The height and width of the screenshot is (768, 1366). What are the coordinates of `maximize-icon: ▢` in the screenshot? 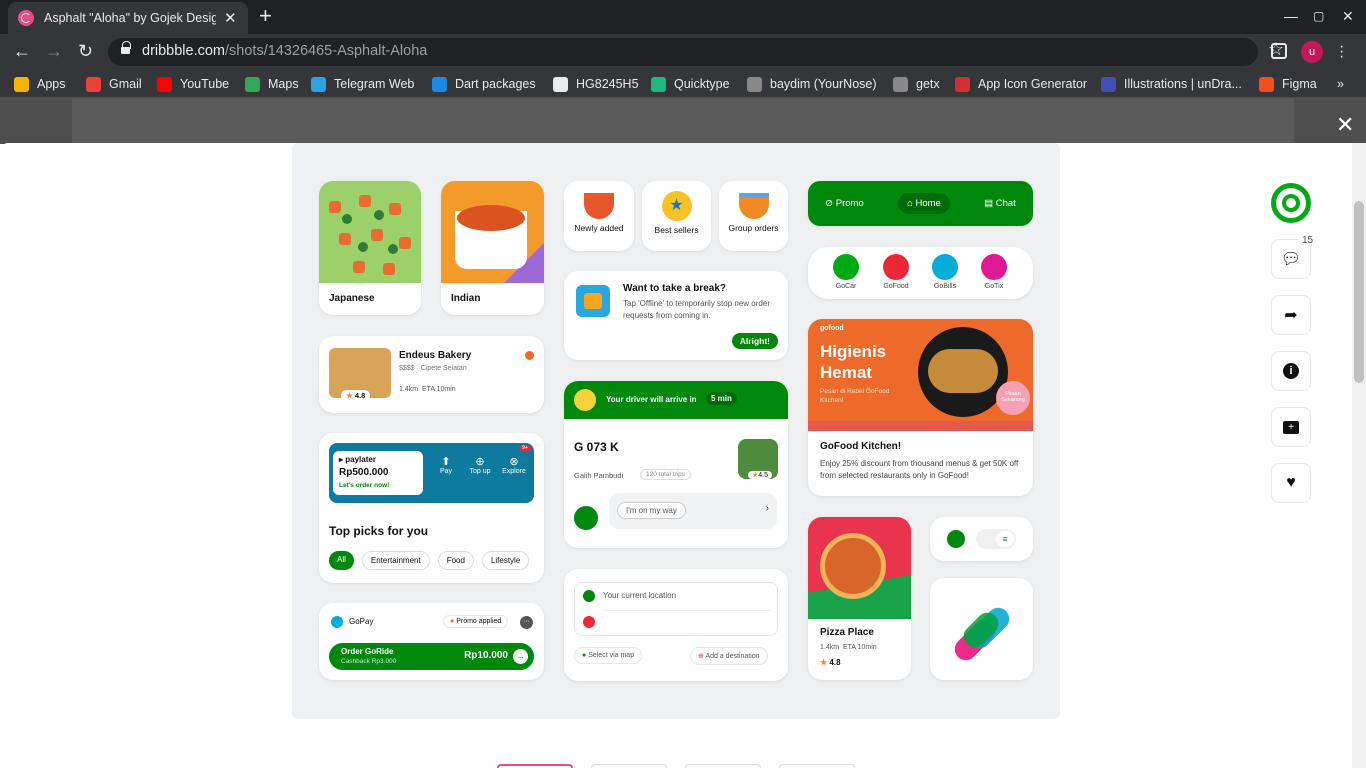 It's located at (1318, 16).